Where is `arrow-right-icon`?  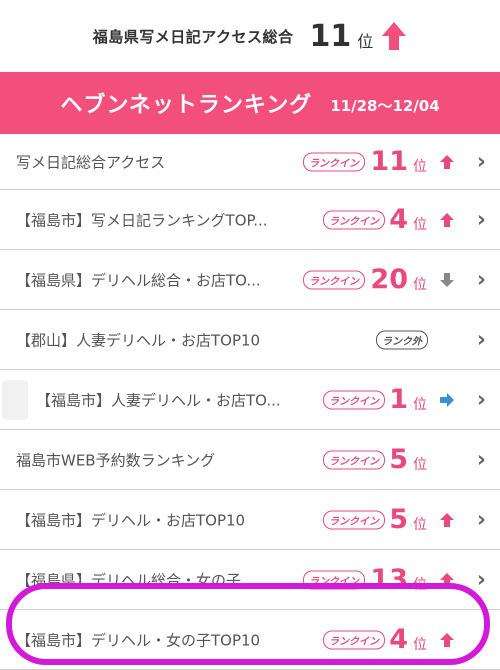
arrow-right-icon is located at coordinates (447, 399).